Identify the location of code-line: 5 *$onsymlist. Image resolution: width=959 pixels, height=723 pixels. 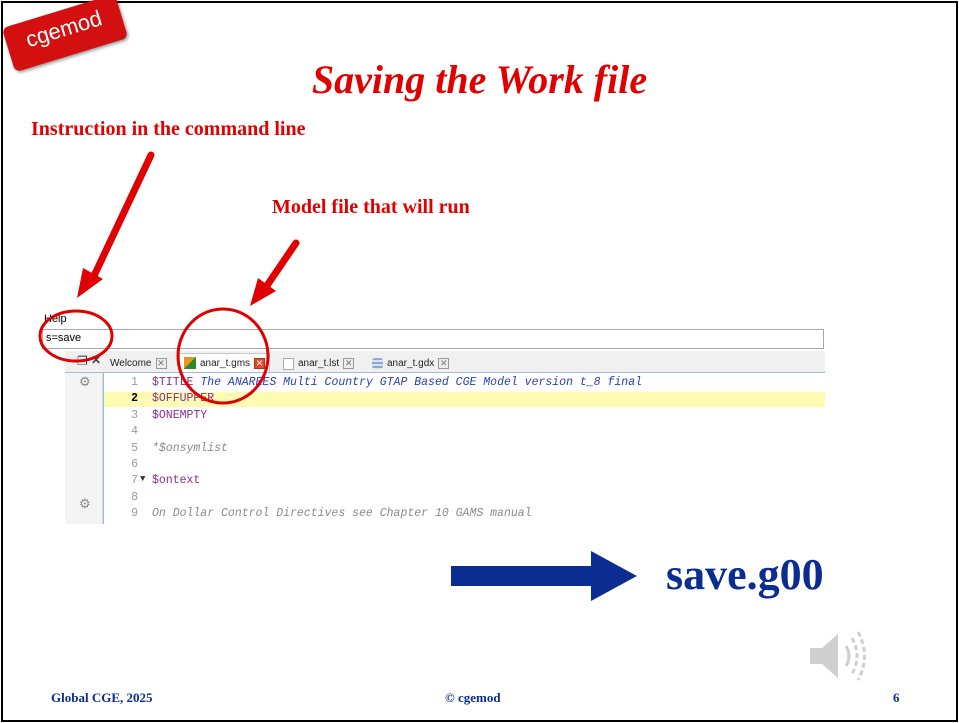
(464, 450).